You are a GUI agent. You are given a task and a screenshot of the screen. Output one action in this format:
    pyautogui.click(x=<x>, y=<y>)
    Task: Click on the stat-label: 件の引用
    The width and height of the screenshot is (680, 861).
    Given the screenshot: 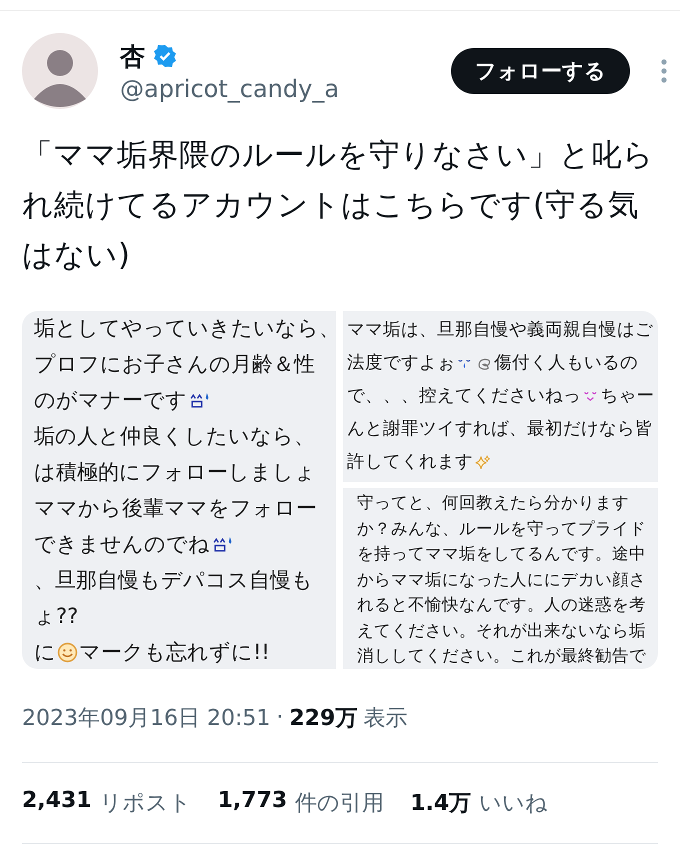 What is the action you would take?
    pyautogui.click(x=339, y=803)
    